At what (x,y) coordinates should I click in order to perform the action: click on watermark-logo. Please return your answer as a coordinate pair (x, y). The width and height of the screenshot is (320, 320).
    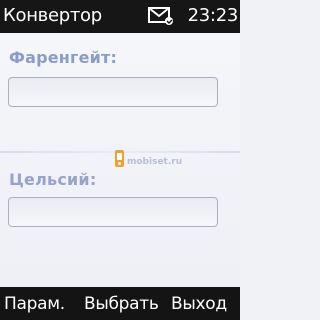
    Looking at the image, I should click on (120, 159).